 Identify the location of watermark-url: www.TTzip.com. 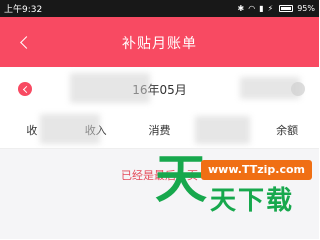
(256, 170).